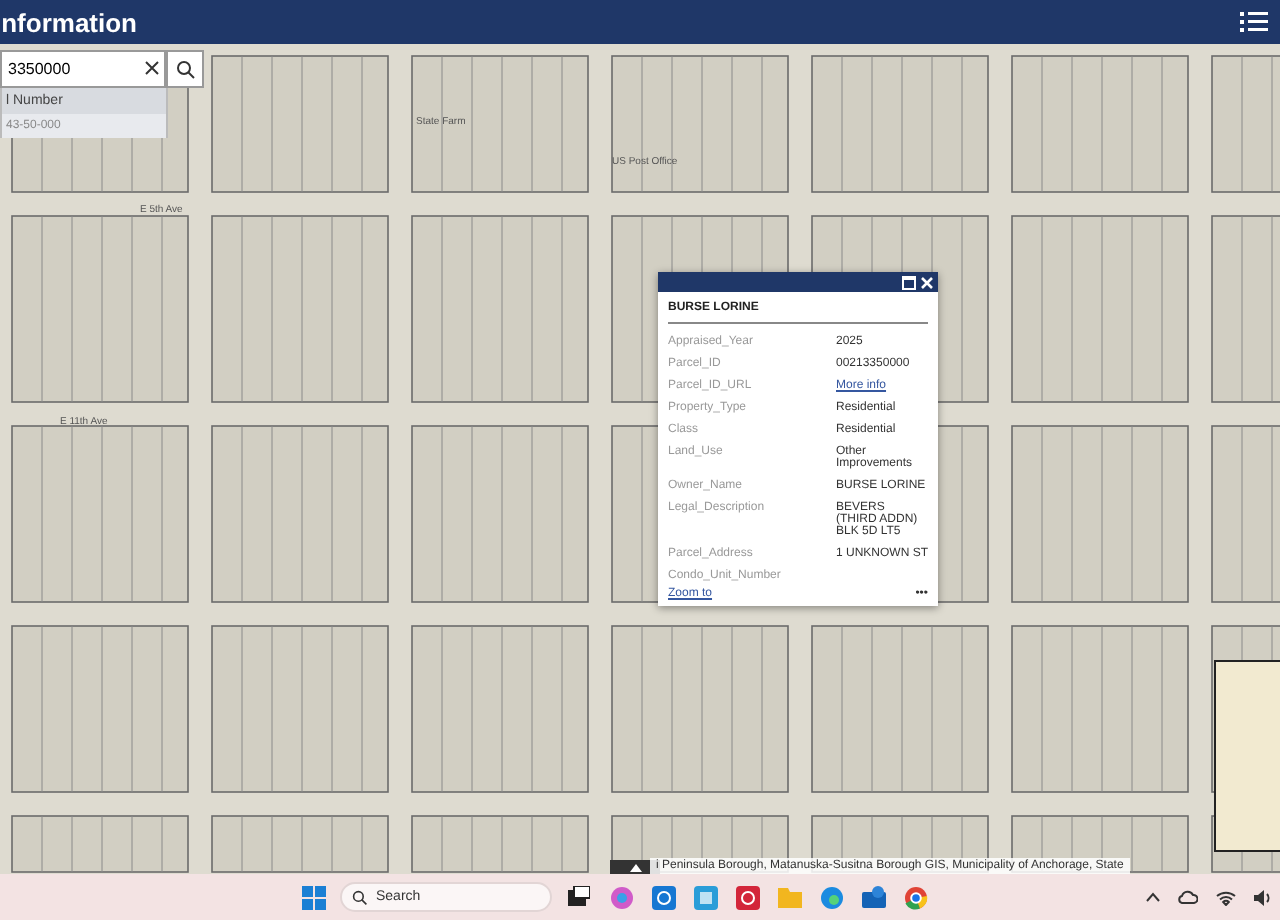 This screenshot has width=1280, height=920. I want to click on list-icon, so click(1254, 22).